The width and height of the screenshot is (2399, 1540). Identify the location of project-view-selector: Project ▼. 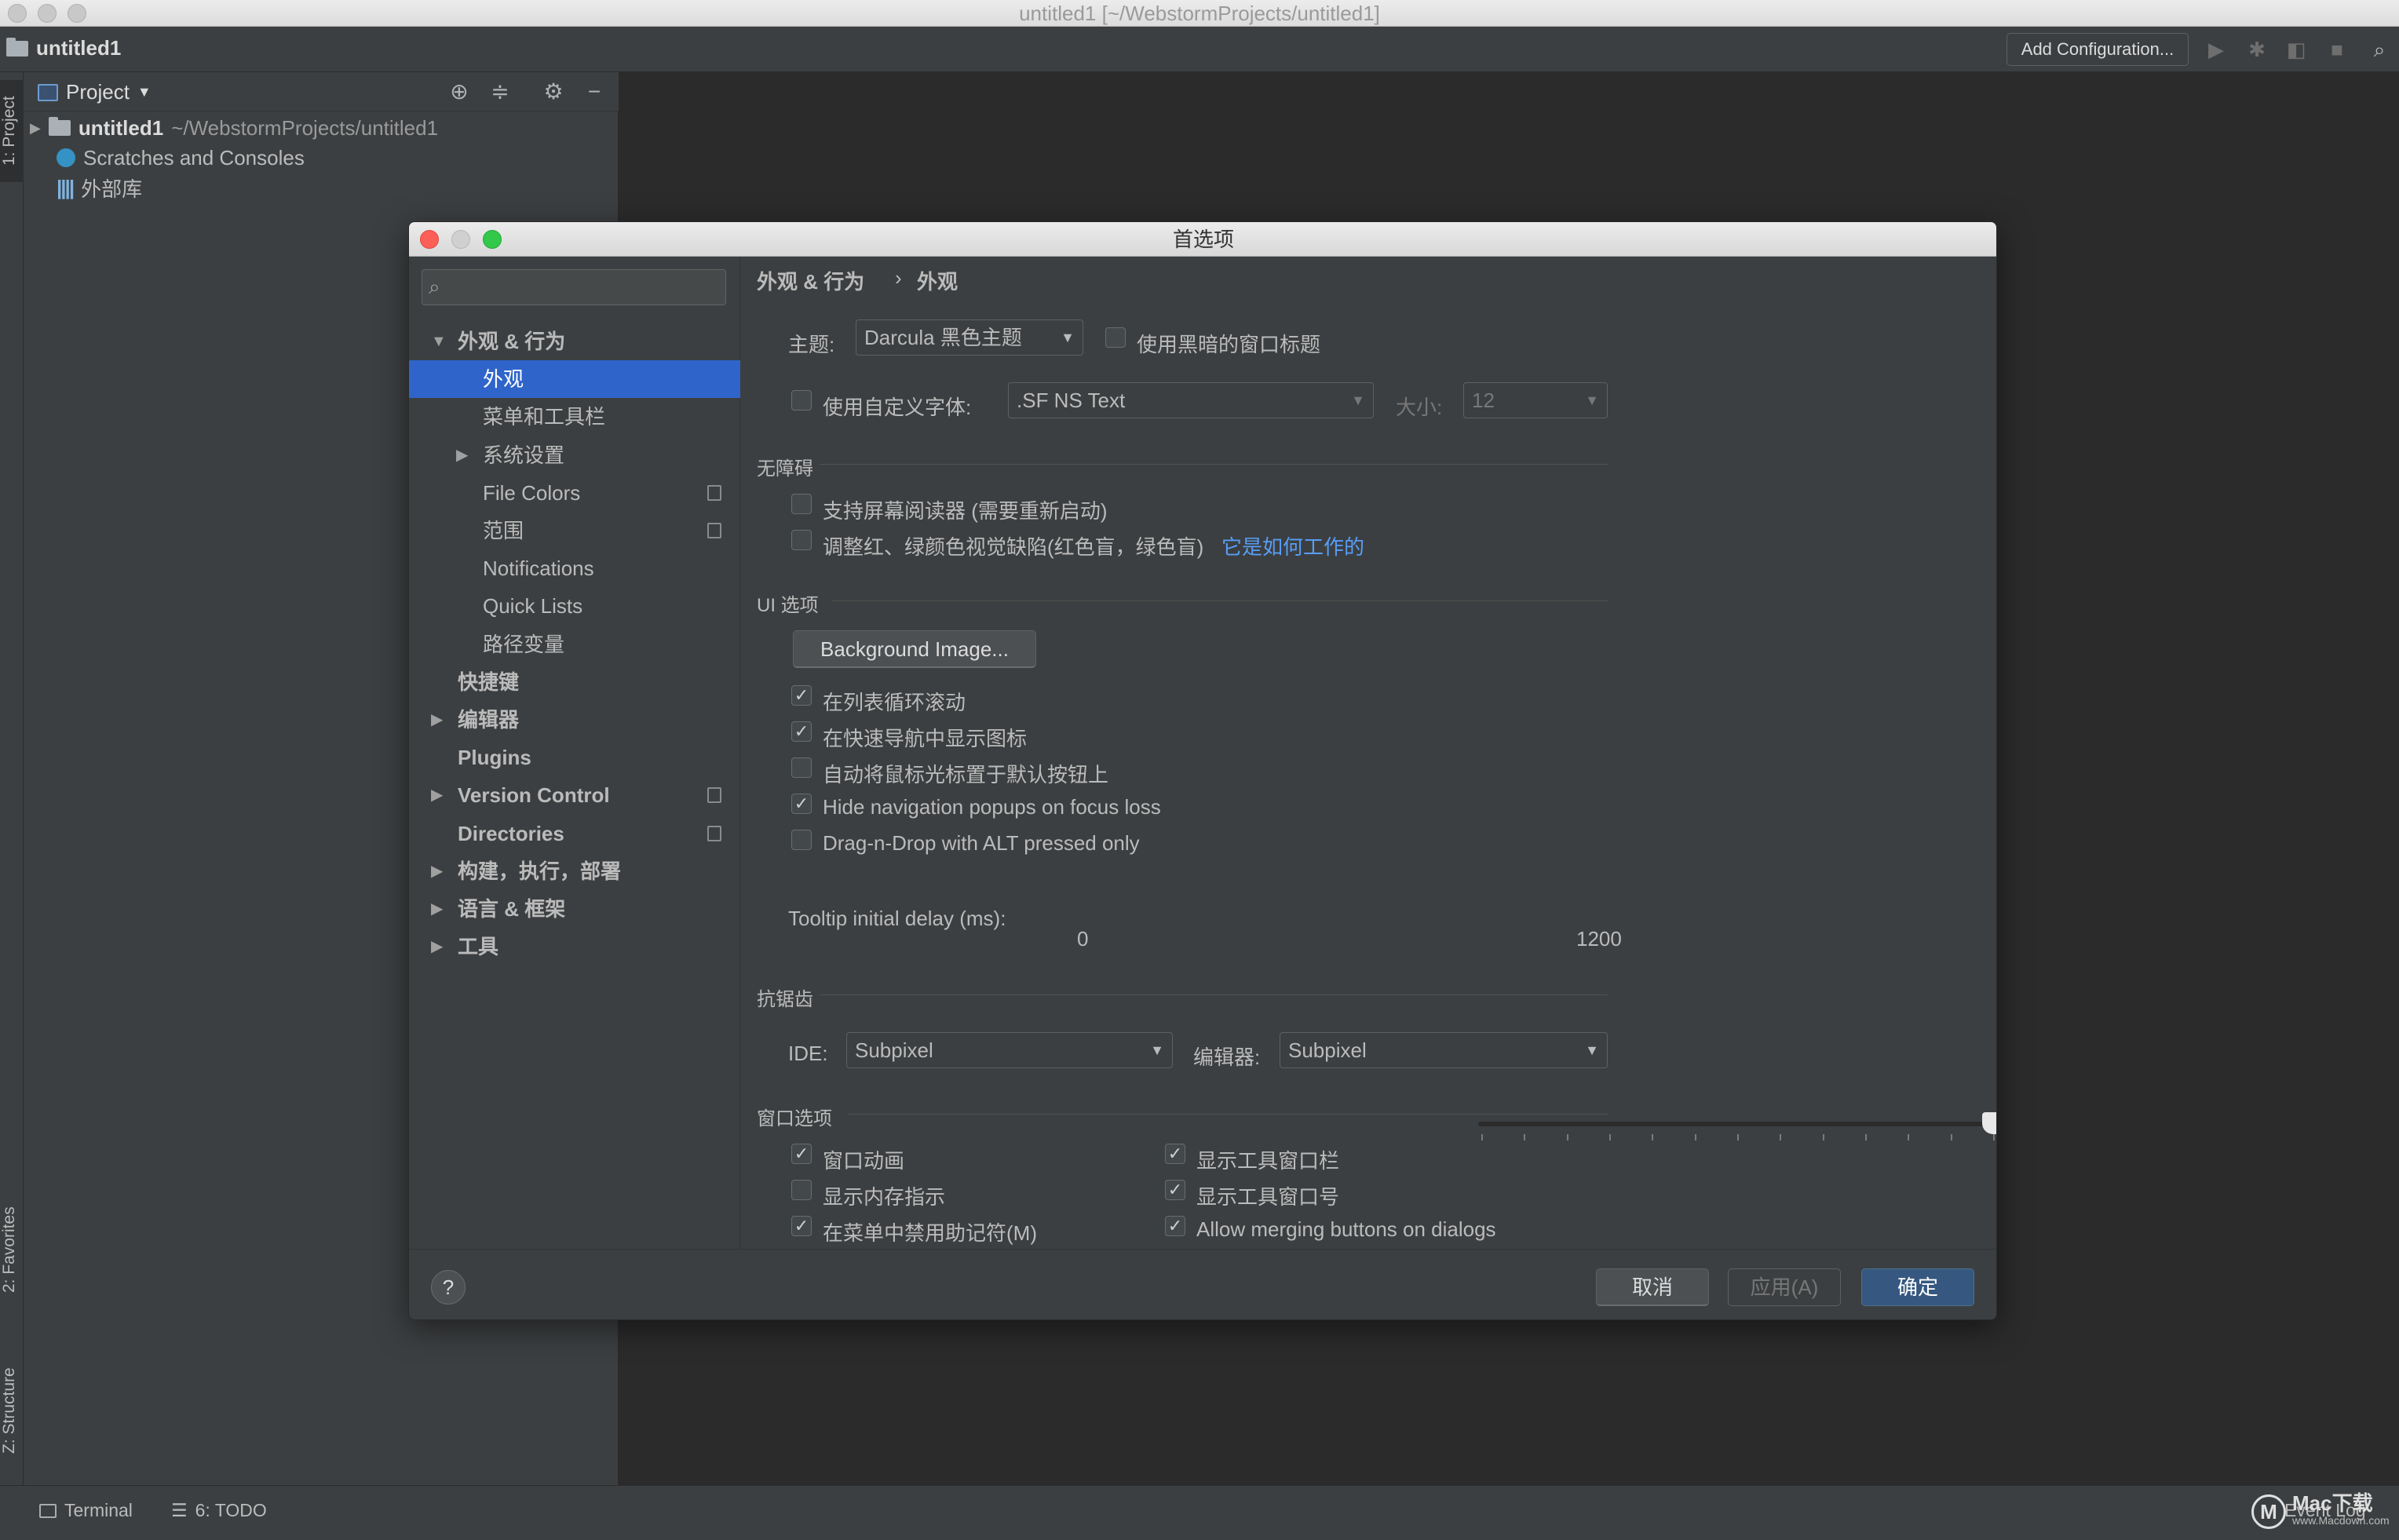
(95, 92).